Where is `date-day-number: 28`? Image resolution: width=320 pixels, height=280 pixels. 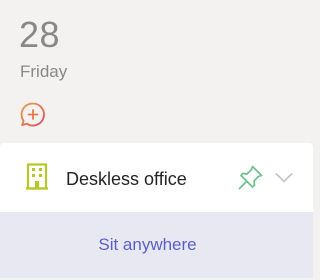
date-day-number: 28 is located at coordinates (40, 34).